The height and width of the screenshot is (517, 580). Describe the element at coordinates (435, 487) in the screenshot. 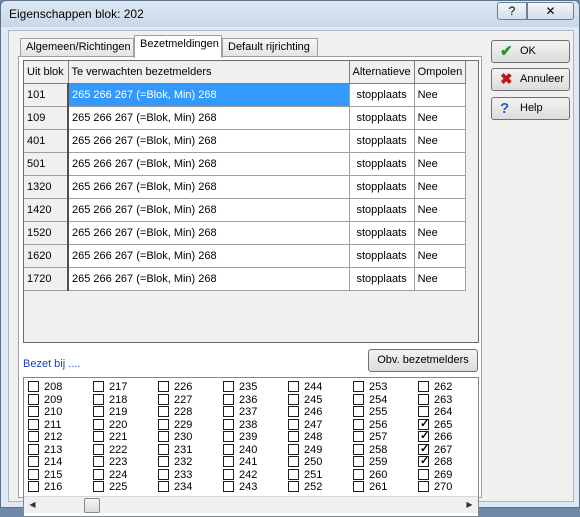

I see `bezet-checkbox: 270` at that location.